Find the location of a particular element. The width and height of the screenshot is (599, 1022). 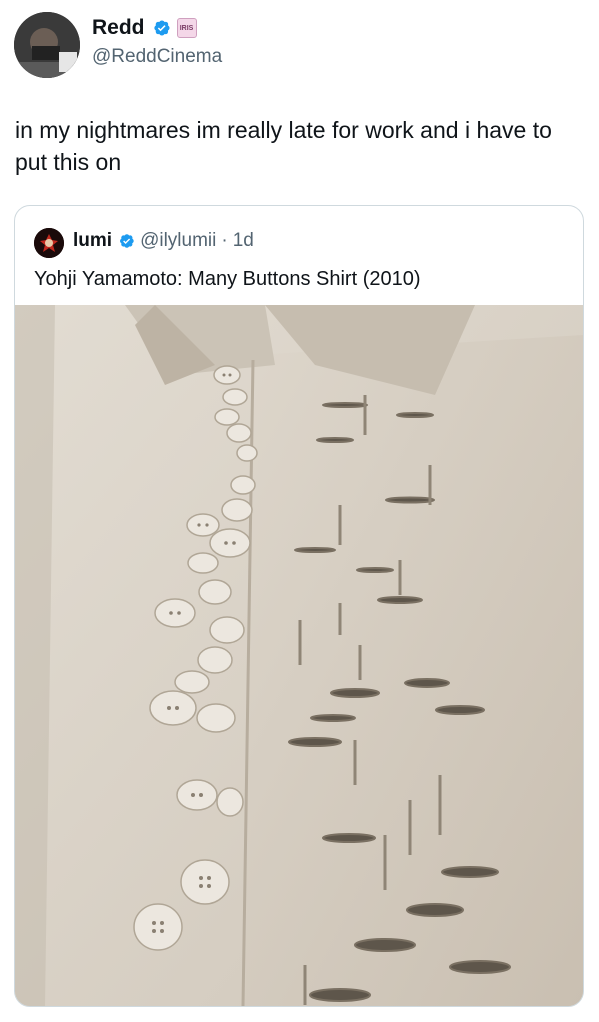

quoted-header: lumi @ilylumii · 1d is located at coordinates (163, 241).